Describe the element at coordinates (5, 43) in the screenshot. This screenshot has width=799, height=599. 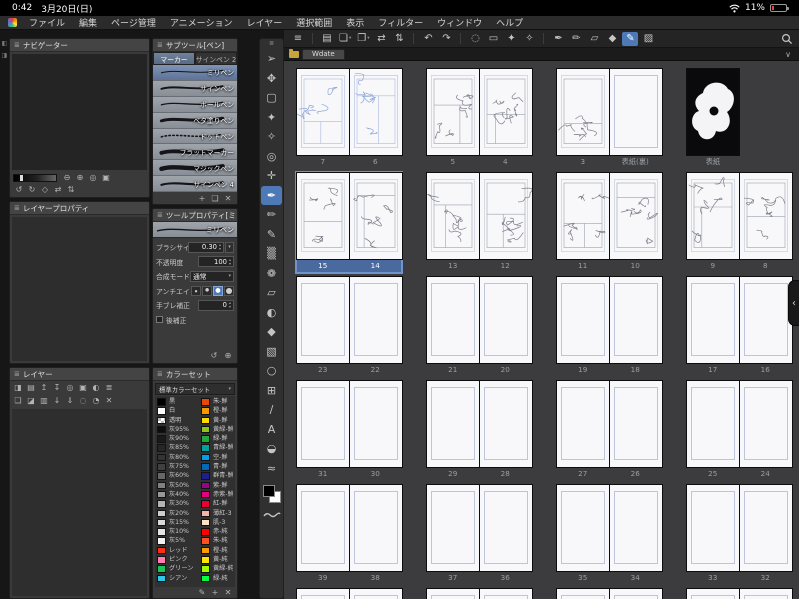
I see `collapsed-panel-tab-icon: ◧` at that location.